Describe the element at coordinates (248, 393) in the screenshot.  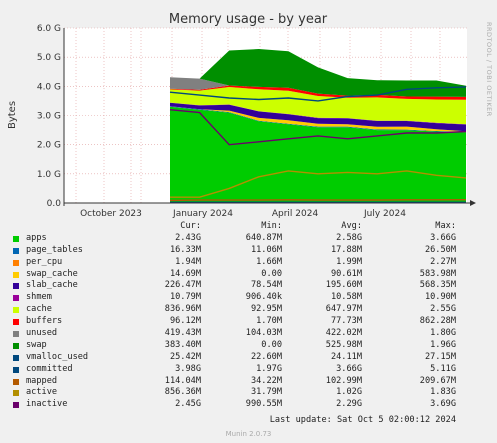
I see `legend-row-active: active 856.36M 31.79M 1.02G 1.83G` at that location.